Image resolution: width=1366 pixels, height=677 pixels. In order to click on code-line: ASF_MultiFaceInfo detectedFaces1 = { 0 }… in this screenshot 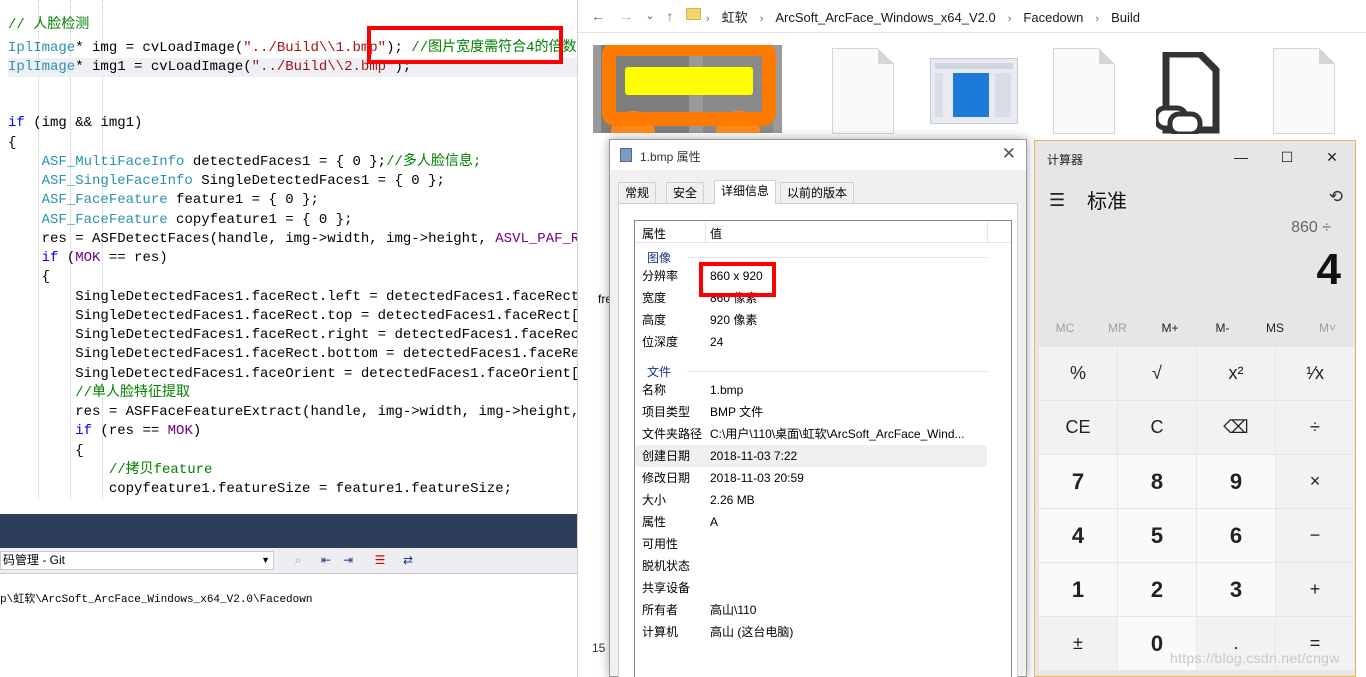, I will do `click(245, 162)`.